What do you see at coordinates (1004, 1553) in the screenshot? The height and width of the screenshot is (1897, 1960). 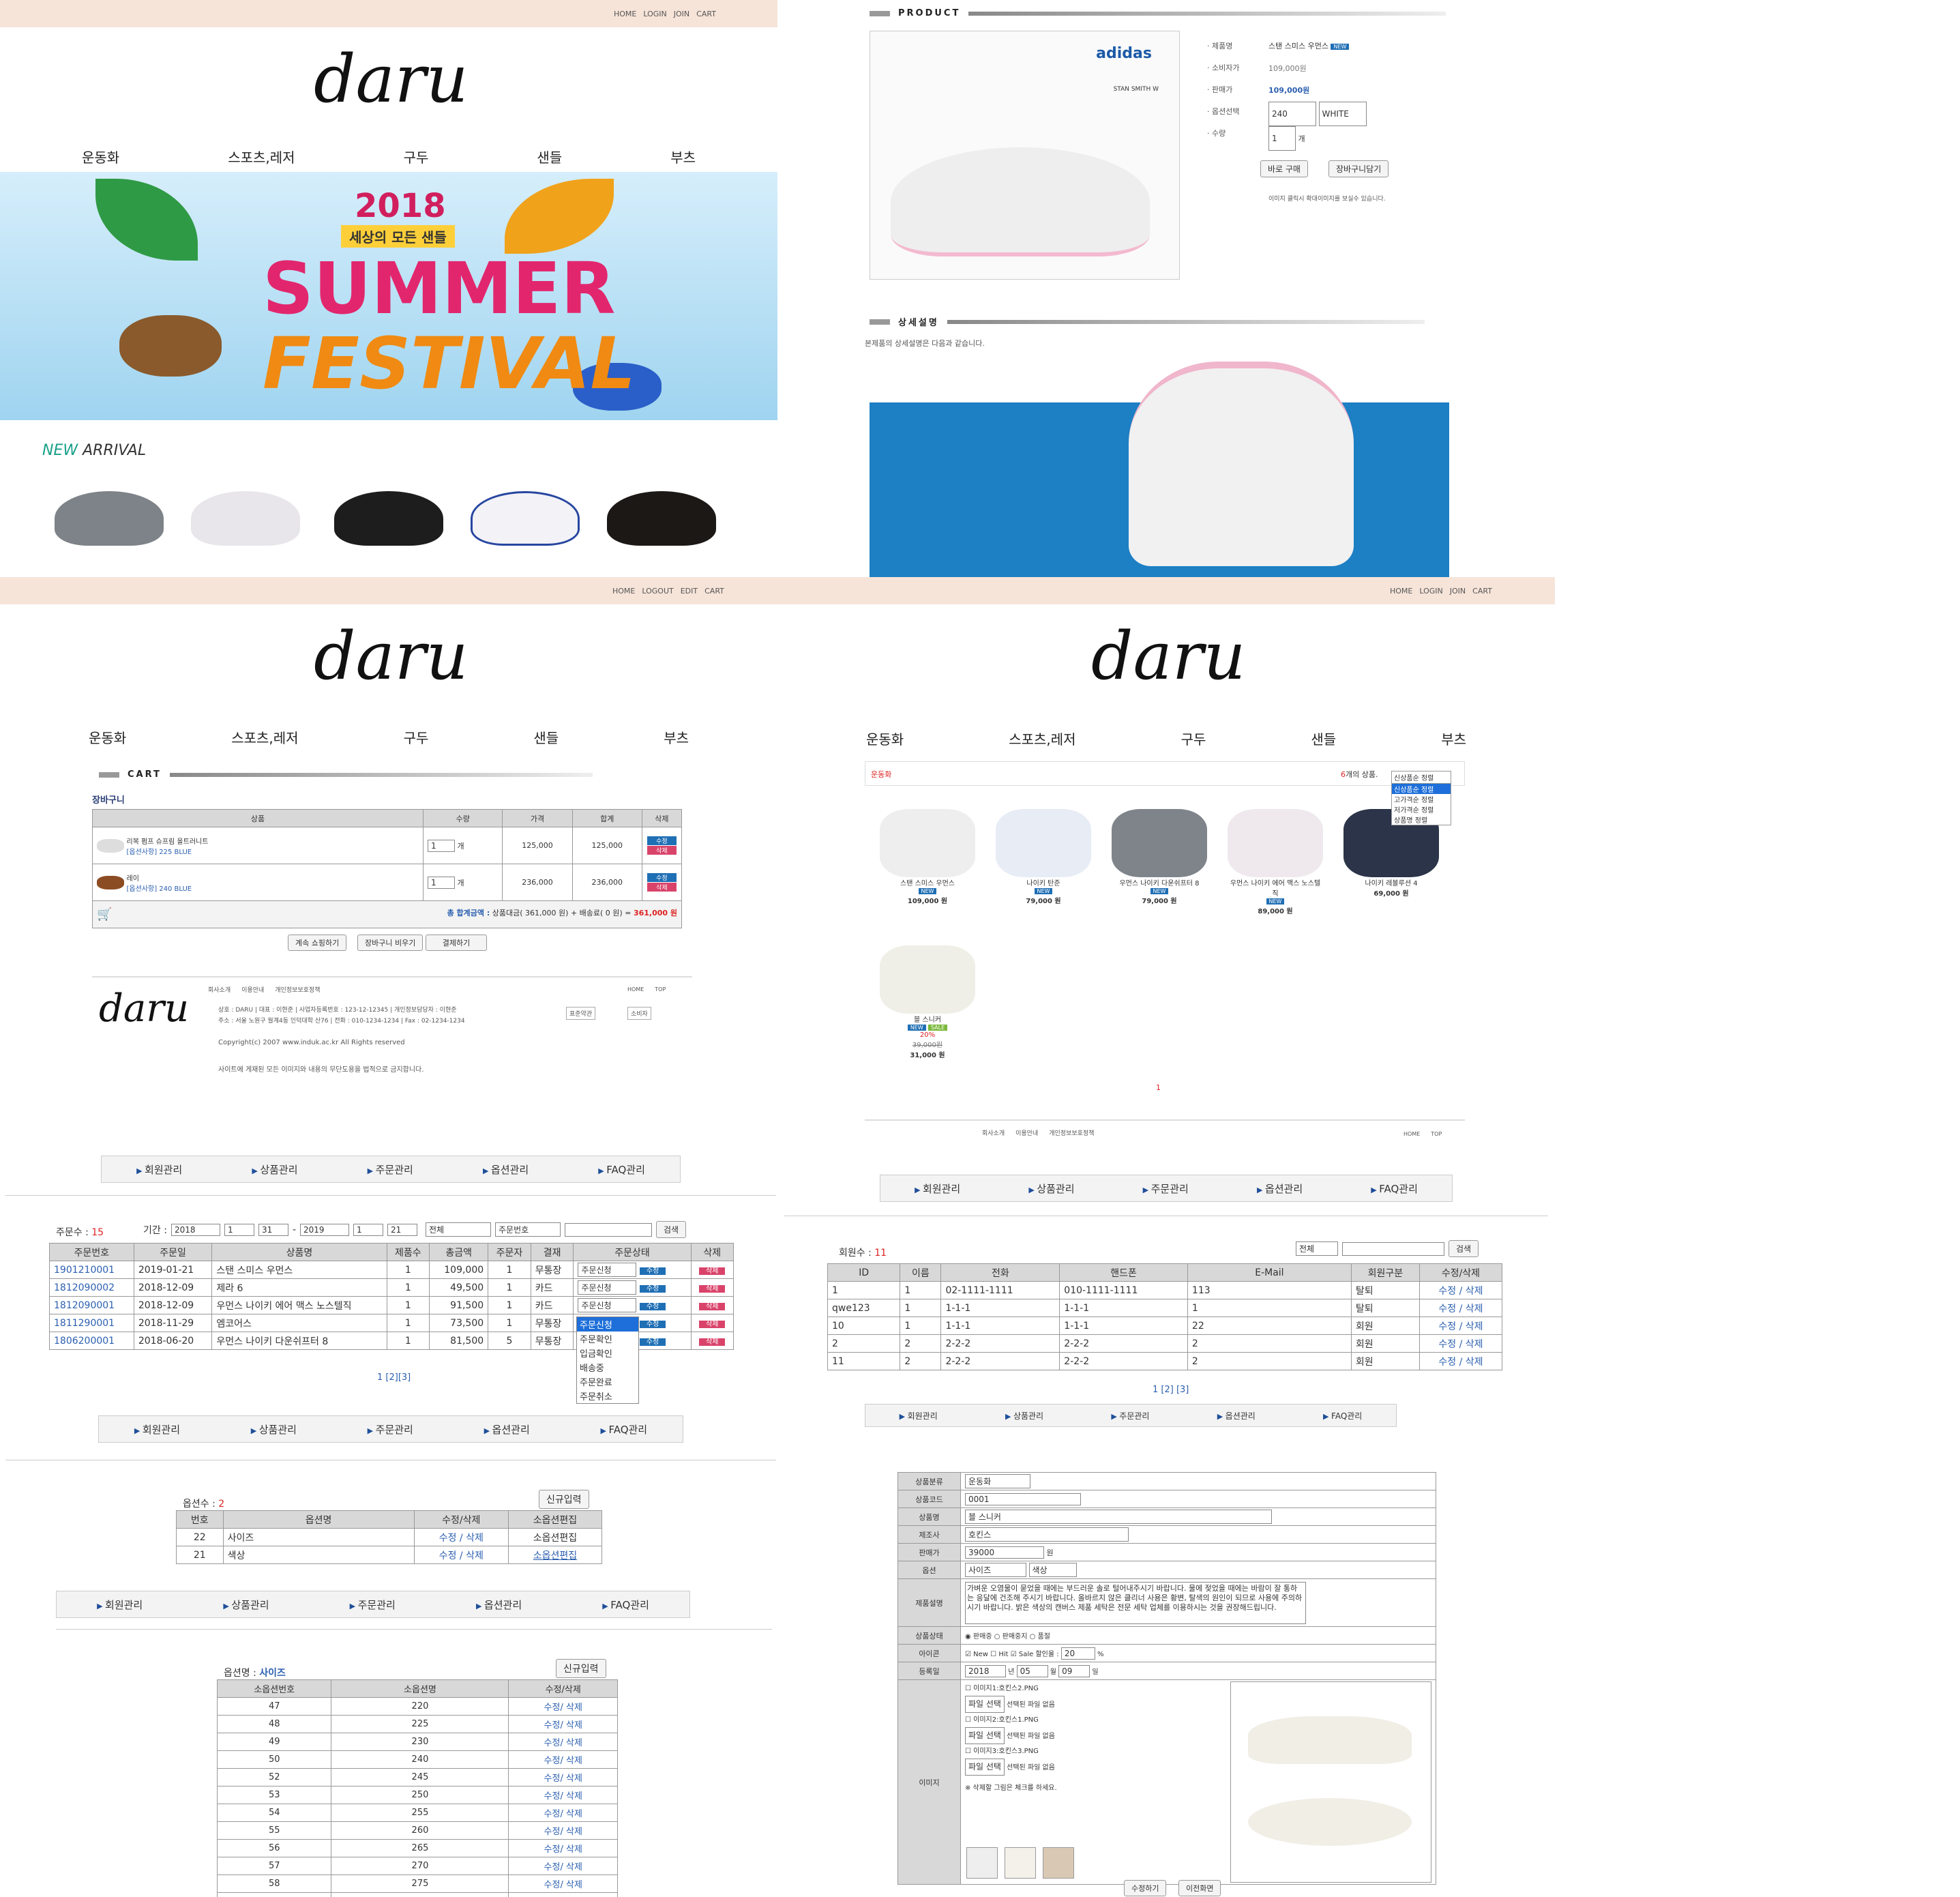 I see `price-input: 39000` at bounding box center [1004, 1553].